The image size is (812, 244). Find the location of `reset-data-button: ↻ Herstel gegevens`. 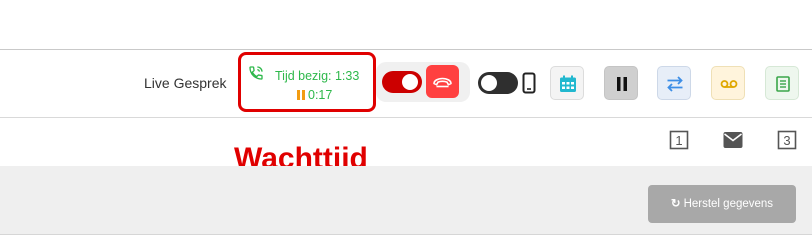

reset-data-button: ↻ Herstel gegevens is located at coordinates (722, 204).